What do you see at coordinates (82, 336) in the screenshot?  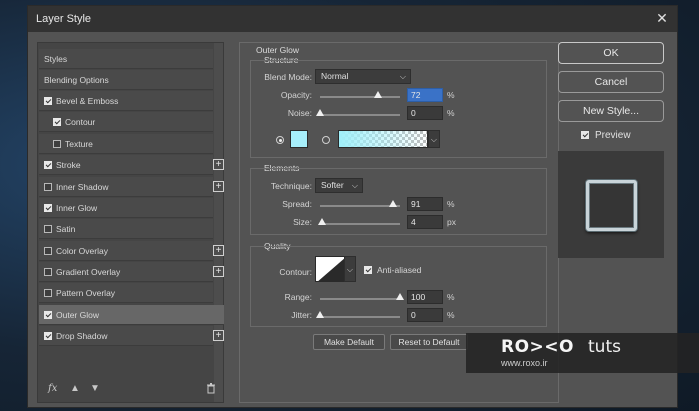 I see `sidebar-item-label: Drop Shadow` at bounding box center [82, 336].